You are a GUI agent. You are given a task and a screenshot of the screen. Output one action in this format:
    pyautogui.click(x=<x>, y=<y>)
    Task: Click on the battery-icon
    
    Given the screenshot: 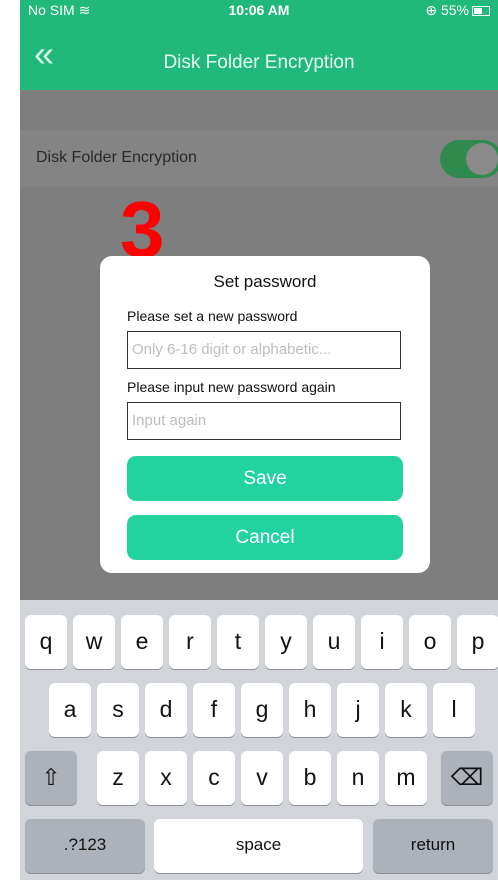 What is the action you would take?
    pyautogui.click(x=481, y=11)
    